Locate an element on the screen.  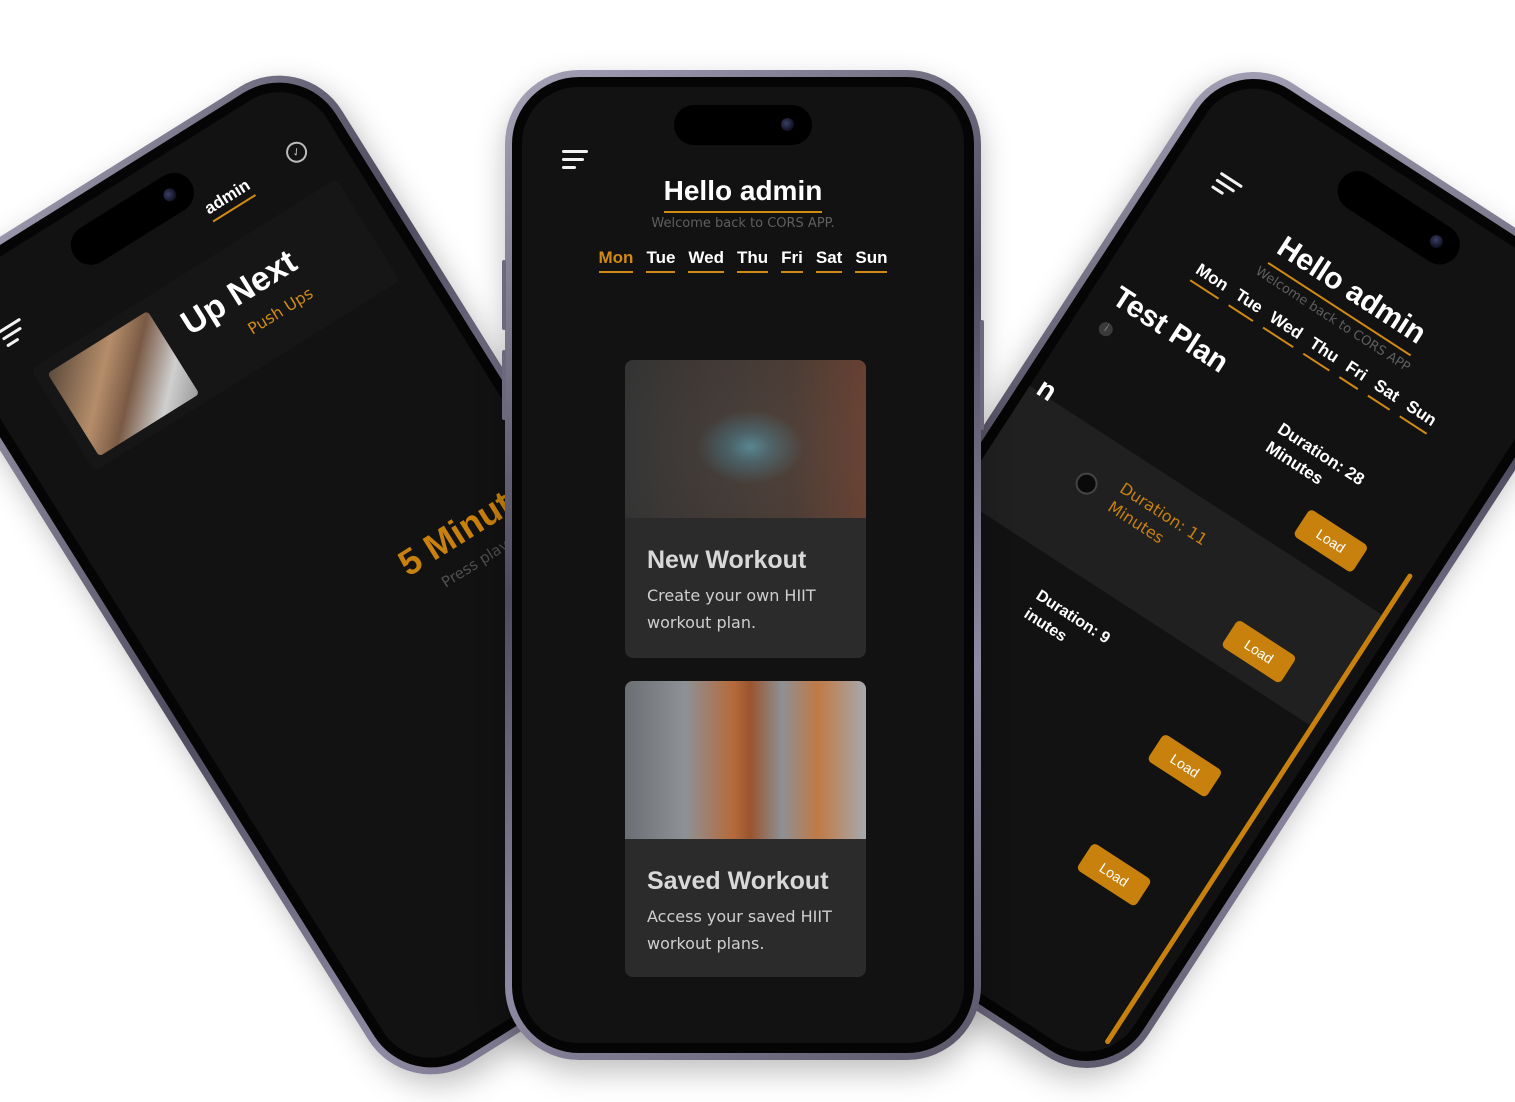
user-name: admin is located at coordinates (228, 199).